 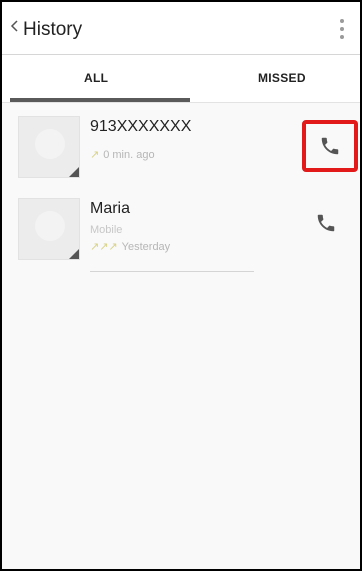 I want to click on call-number-type: Mobile, so click(x=106, y=230).